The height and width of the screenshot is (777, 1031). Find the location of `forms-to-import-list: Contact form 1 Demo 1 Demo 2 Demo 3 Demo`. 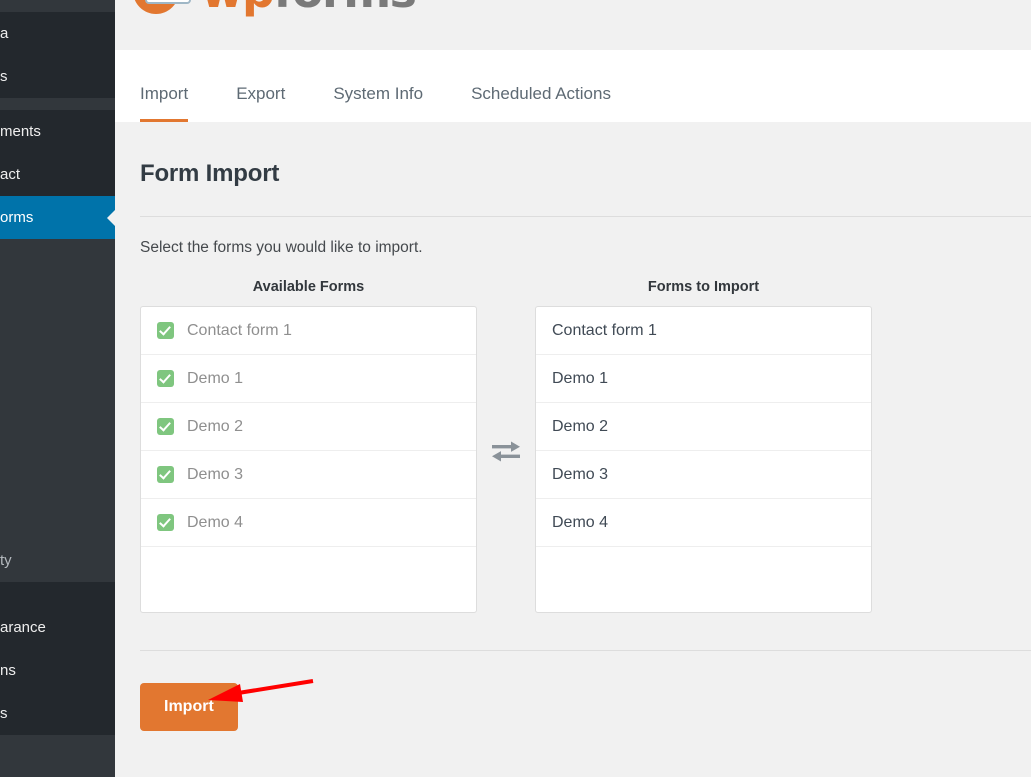

forms-to-import-list: Contact form 1 Demo 1 Demo 2 Demo 3 Demo is located at coordinates (703, 459).